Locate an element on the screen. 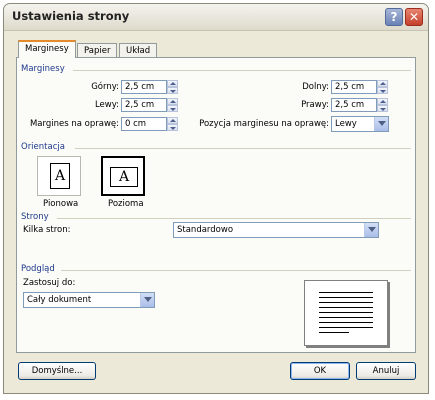 This screenshot has height=400, width=435. ok-button: OK is located at coordinates (320, 371).